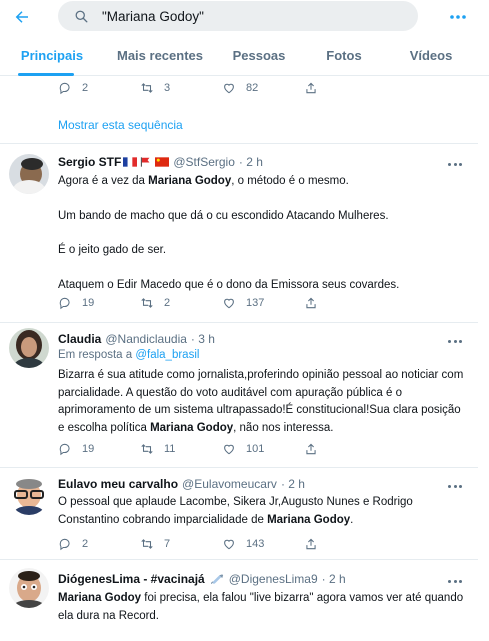 The image size is (489, 641). What do you see at coordinates (243, 449) in the screenshot?
I see `like-button: 101` at bounding box center [243, 449].